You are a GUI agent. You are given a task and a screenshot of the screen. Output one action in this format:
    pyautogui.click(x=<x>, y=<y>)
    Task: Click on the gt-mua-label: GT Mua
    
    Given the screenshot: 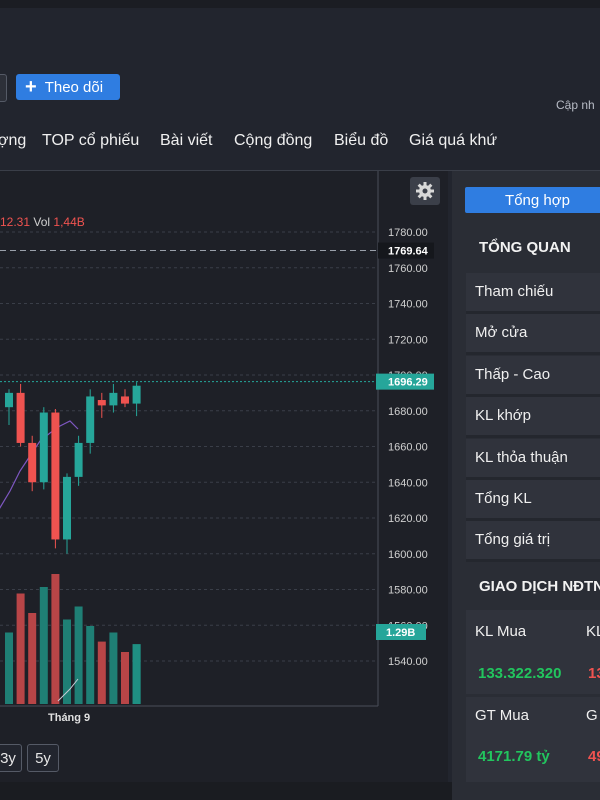 What is the action you would take?
    pyautogui.click(x=502, y=715)
    